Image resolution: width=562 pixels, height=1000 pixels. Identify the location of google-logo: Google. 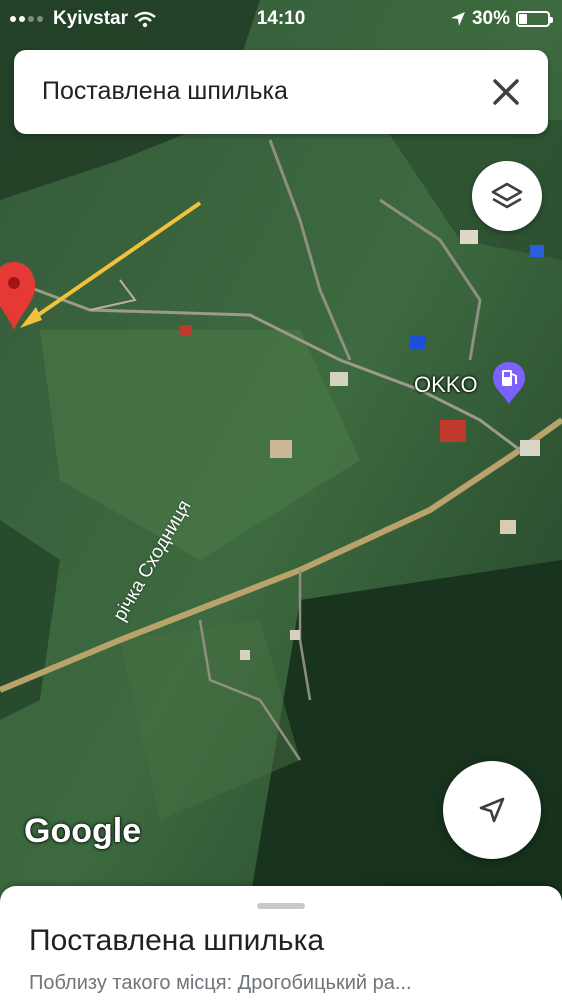
(83, 831).